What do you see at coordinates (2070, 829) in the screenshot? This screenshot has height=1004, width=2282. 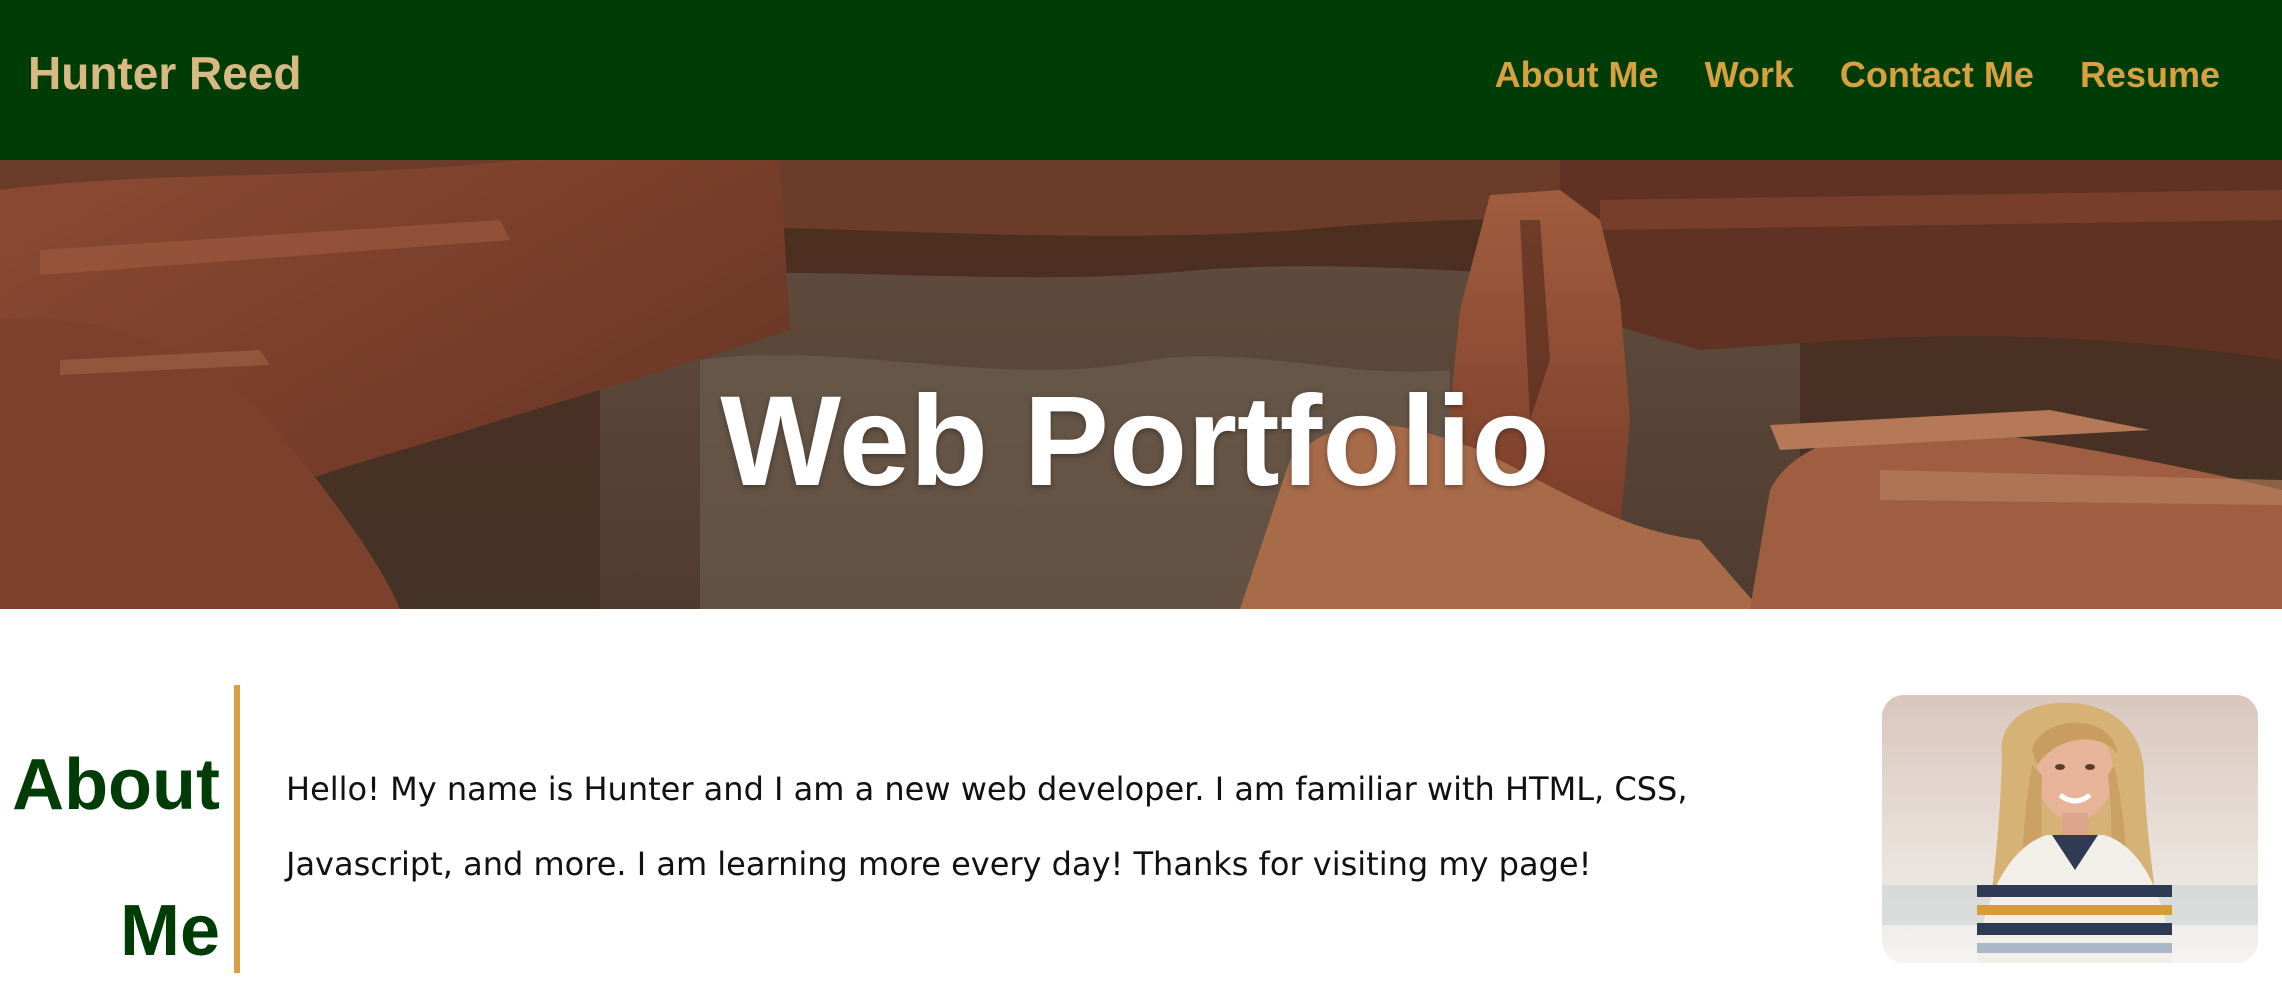 I see `profile-photo` at bounding box center [2070, 829].